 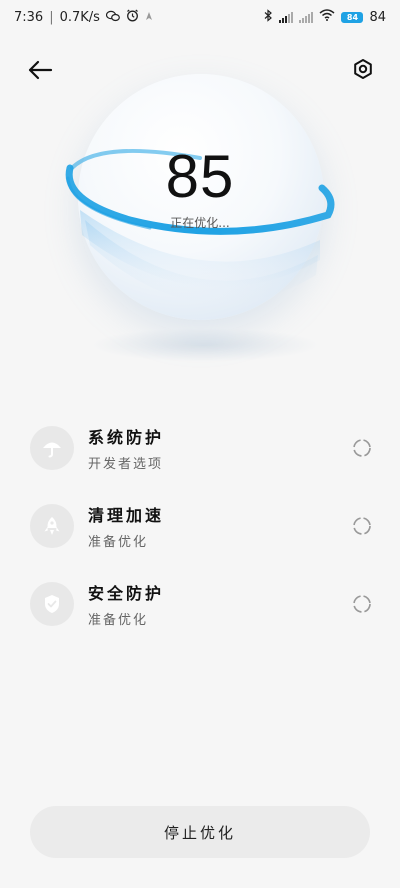 I want to click on optimization-score: 85, so click(x=200, y=176).